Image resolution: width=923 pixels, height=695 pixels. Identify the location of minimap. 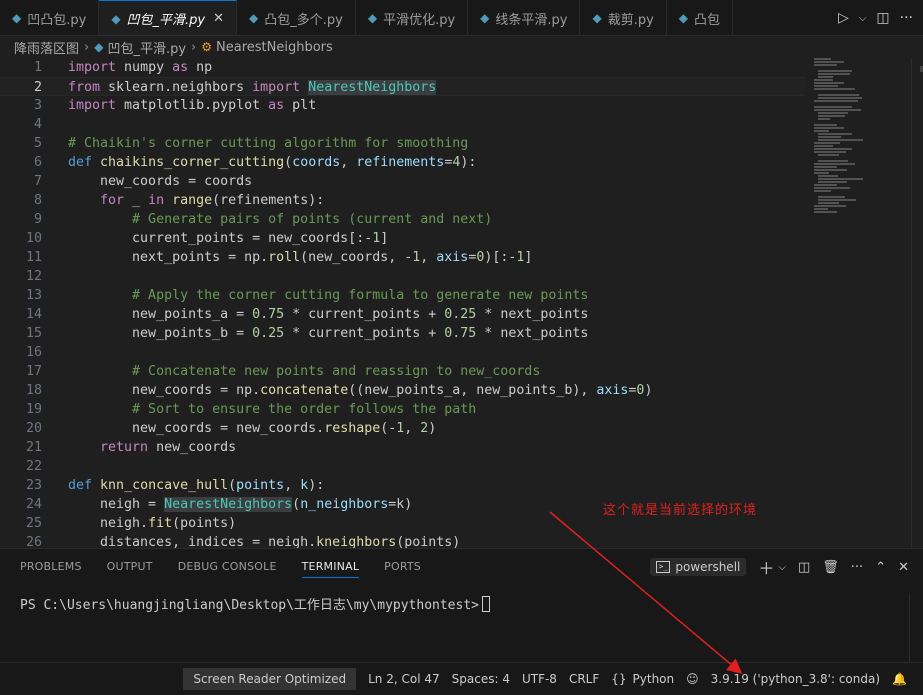
(861, 138).